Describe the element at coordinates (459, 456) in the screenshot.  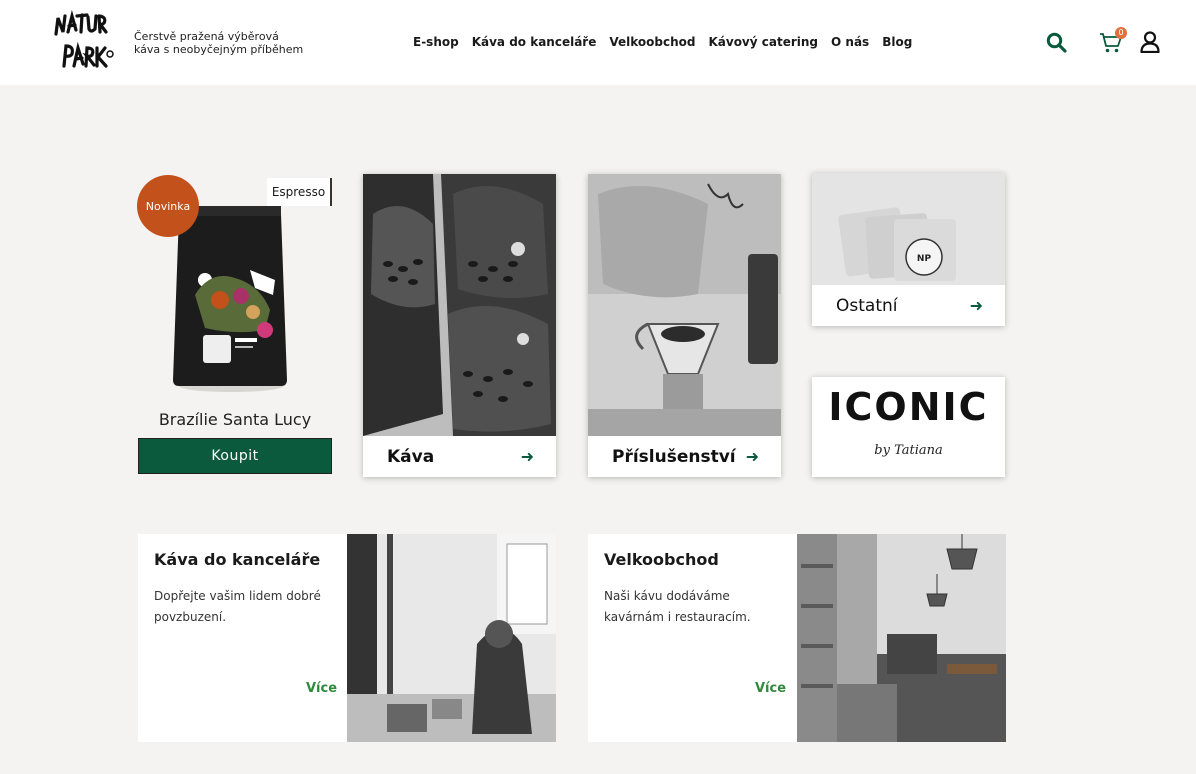
I see `tile-label-bar: Káva ➜` at that location.